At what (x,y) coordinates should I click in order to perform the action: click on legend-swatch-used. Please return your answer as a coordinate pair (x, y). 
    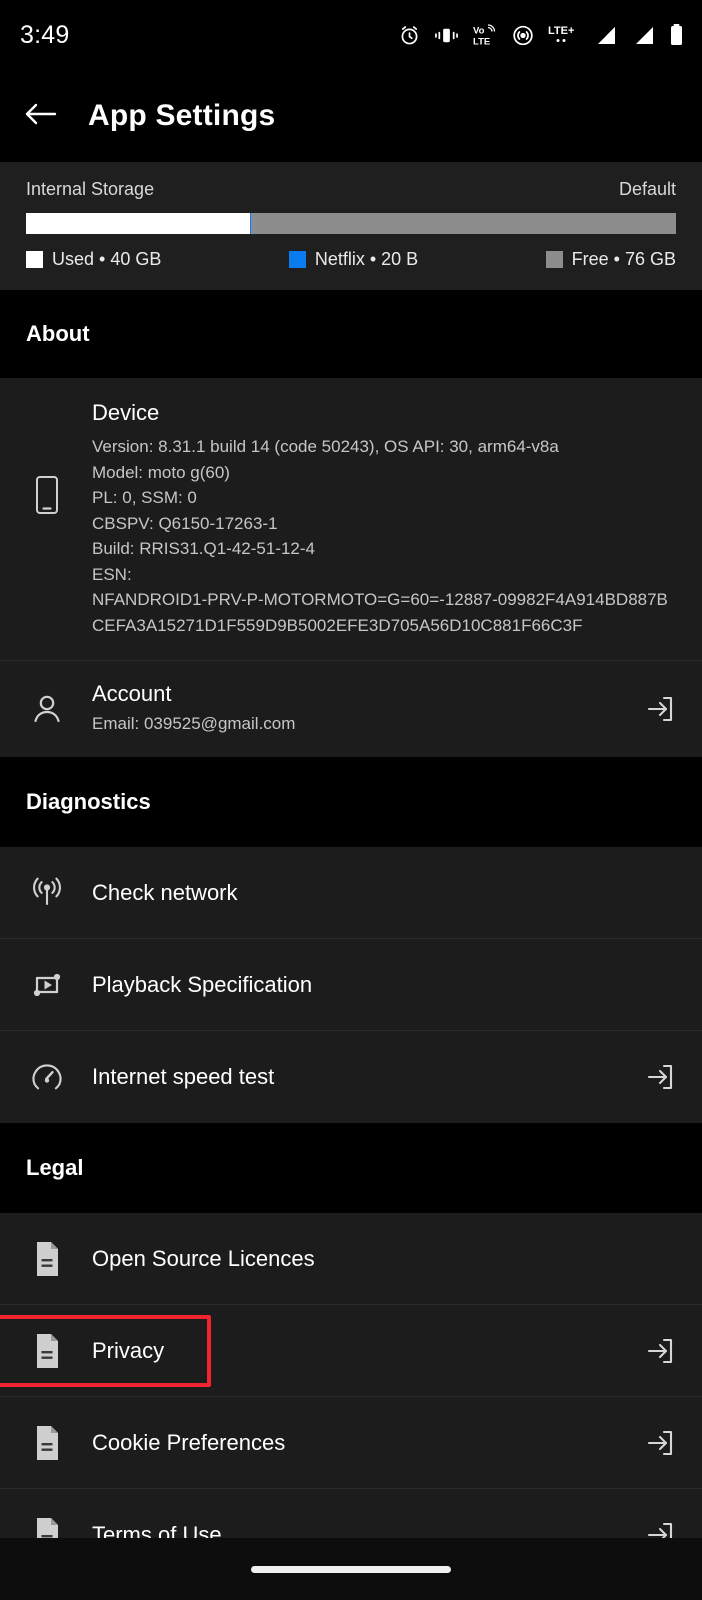
    Looking at the image, I should click on (34, 259).